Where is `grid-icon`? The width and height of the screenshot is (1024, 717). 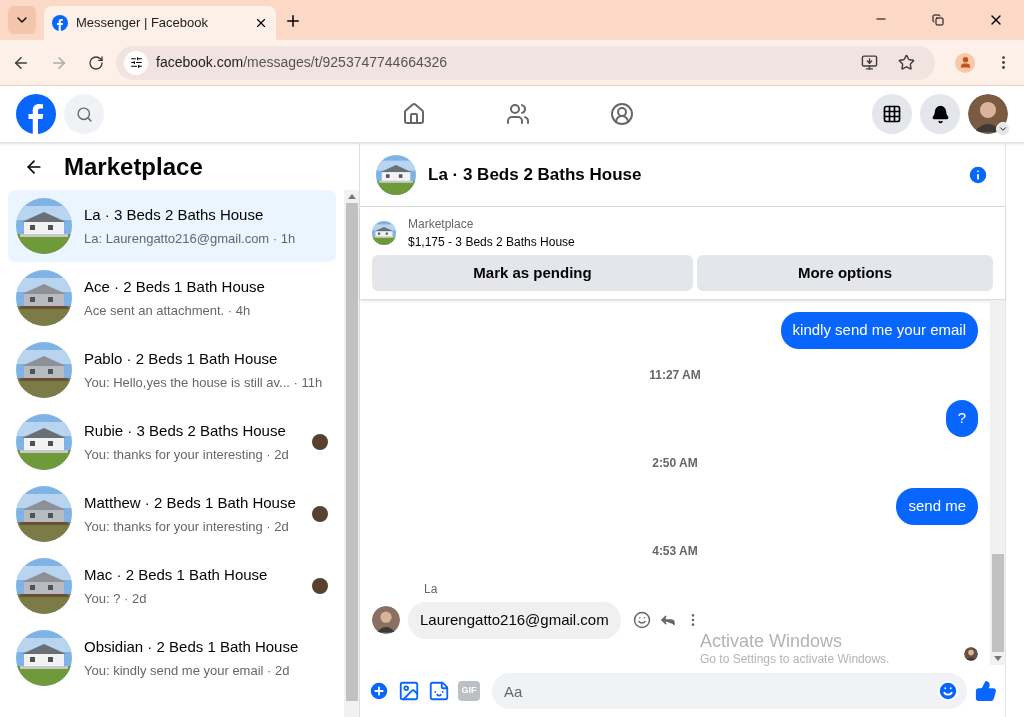 grid-icon is located at coordinates (892, 114).